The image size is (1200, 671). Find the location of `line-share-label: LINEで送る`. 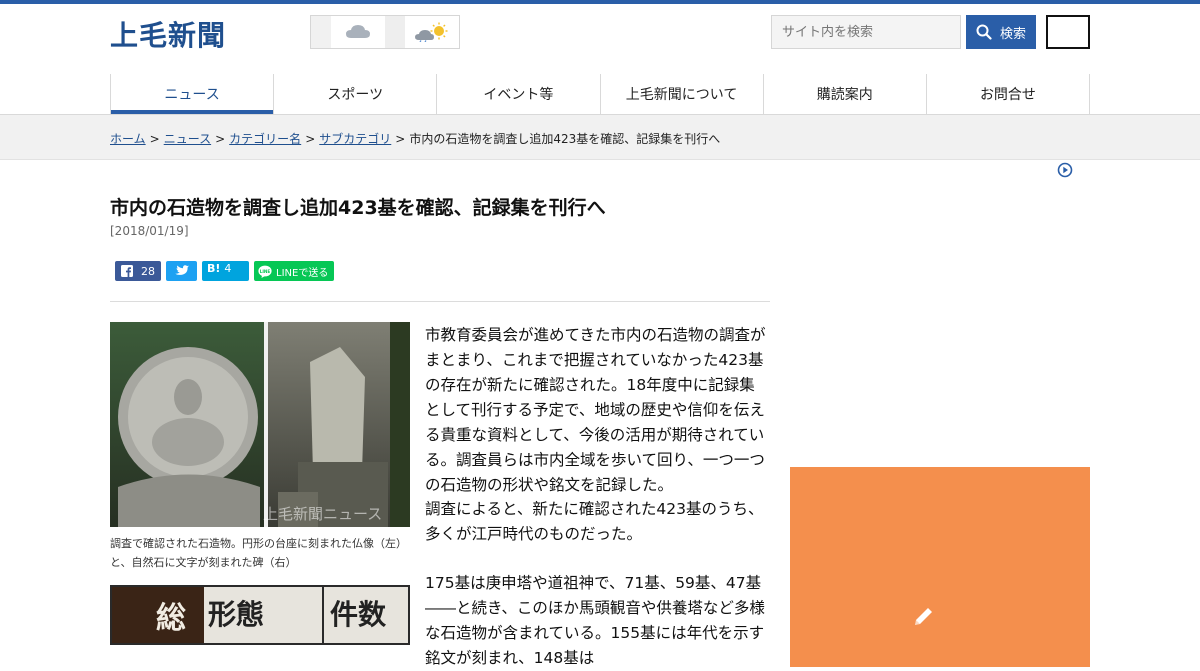

line-share-label: LINEで送る is located at coordinates (302, 273).